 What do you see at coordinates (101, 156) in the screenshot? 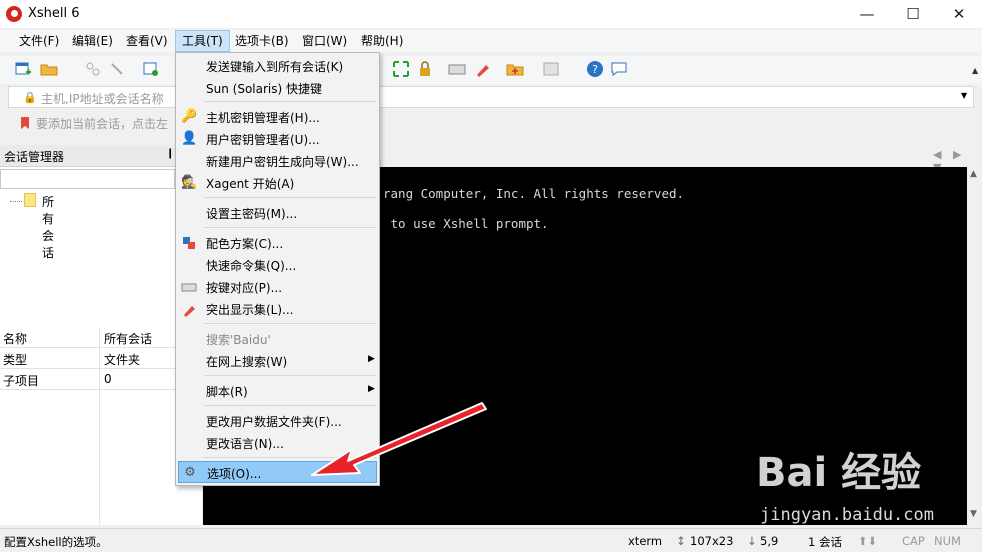
I see `session-manager-header: 会话管理器 ❙` at bounding box center [101, 156].